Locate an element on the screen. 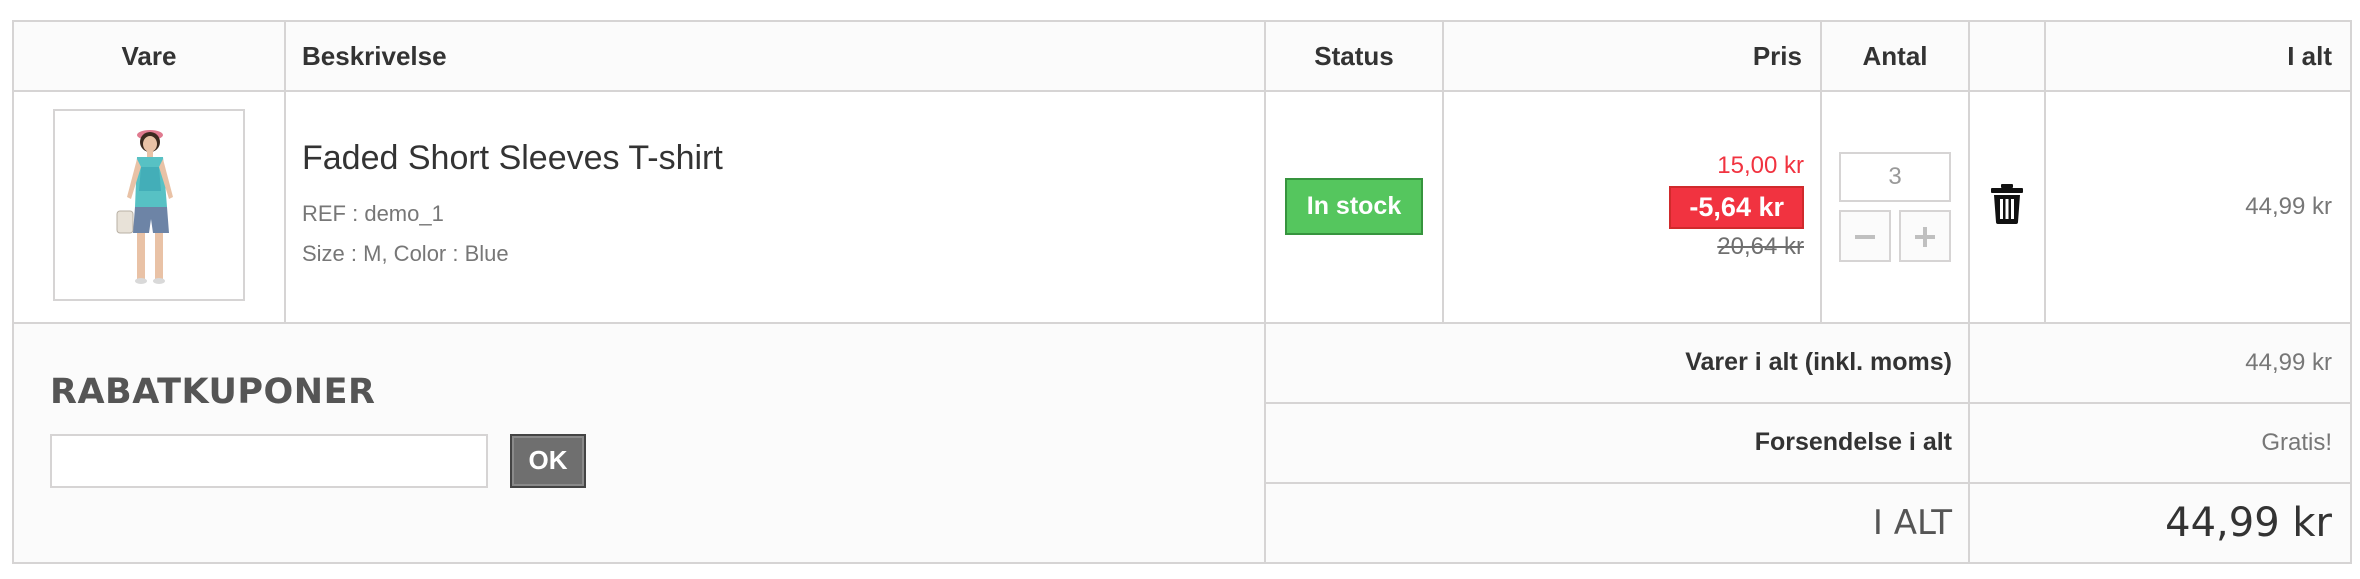 This screenshot has height=579, width=2360. product-status-cell: In stock is located at coordinates (1354, 207).